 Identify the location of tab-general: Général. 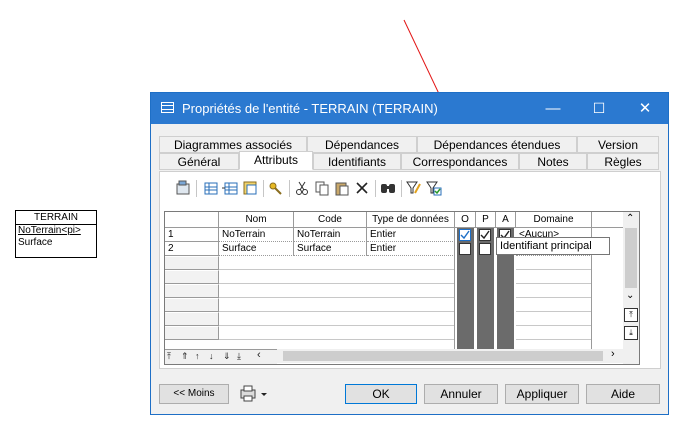
(199, 161).